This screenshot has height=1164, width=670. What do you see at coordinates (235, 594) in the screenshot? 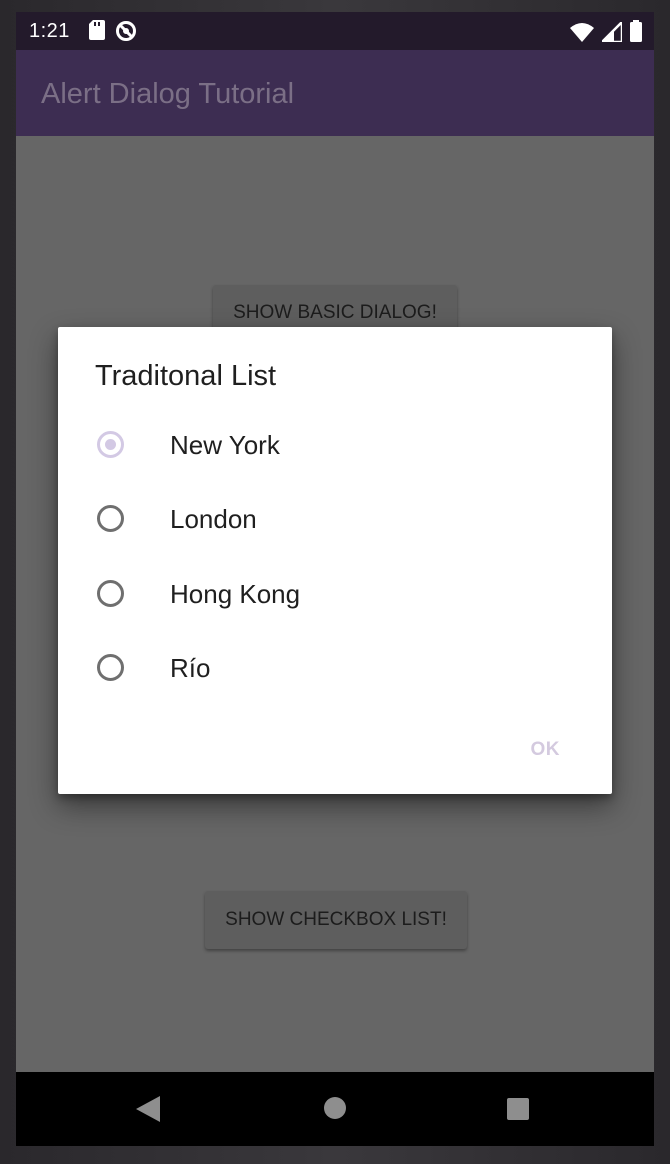
I see `option-label: Hong Kong` at bounding box center [235, 594].